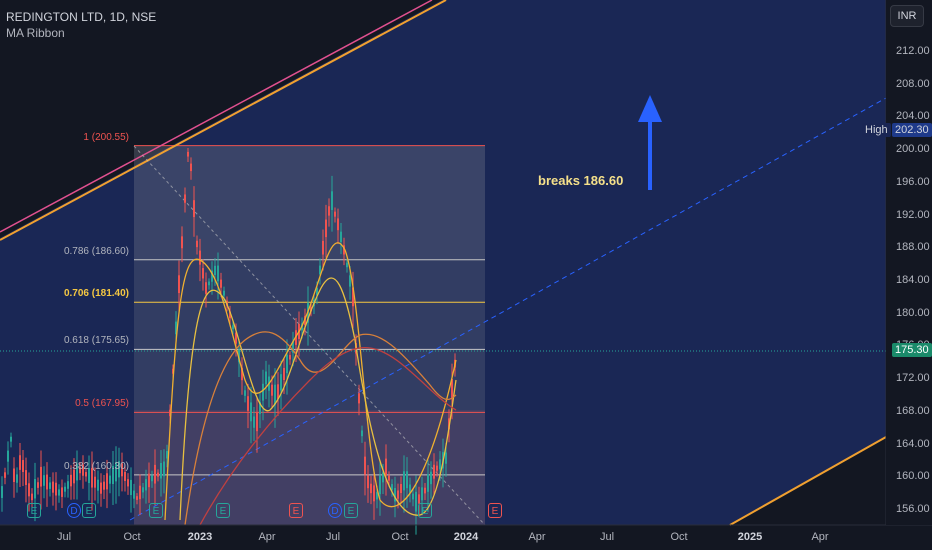  What do you see at coordinates (466, 537) in the screenshot?
I see `time-tick: 2024` at bounding box center [466, 537].